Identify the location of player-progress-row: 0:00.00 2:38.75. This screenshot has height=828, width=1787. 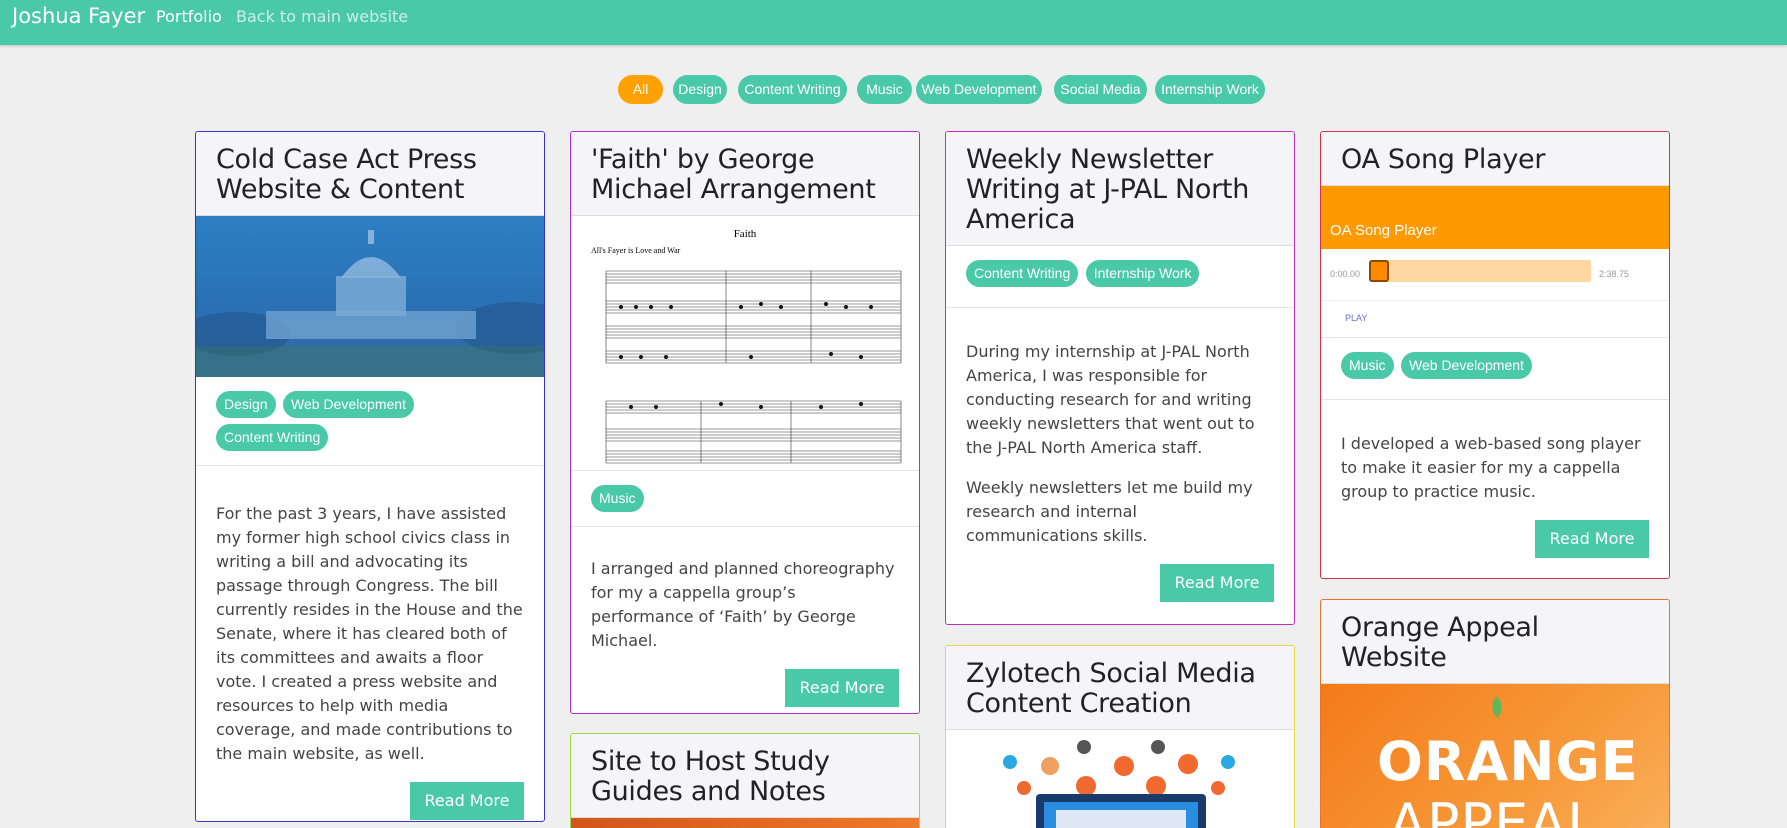
(1495, 275).